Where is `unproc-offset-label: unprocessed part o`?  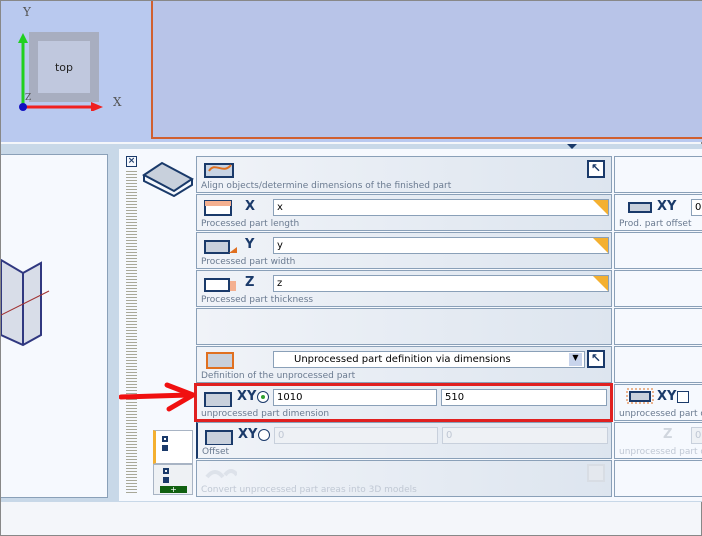 unproc-offset-label: unprocessed part o is located at coordinates (660, 414).